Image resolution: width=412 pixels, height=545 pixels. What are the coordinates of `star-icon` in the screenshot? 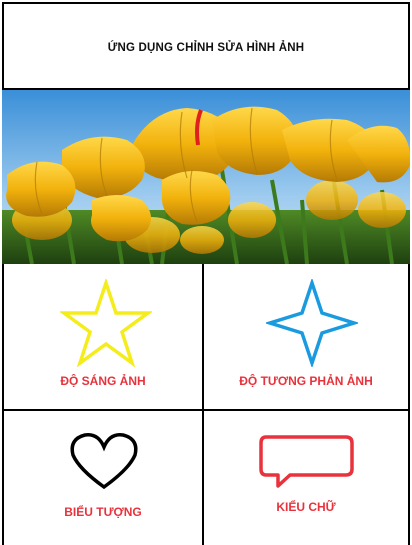 It's located at (106, 323).